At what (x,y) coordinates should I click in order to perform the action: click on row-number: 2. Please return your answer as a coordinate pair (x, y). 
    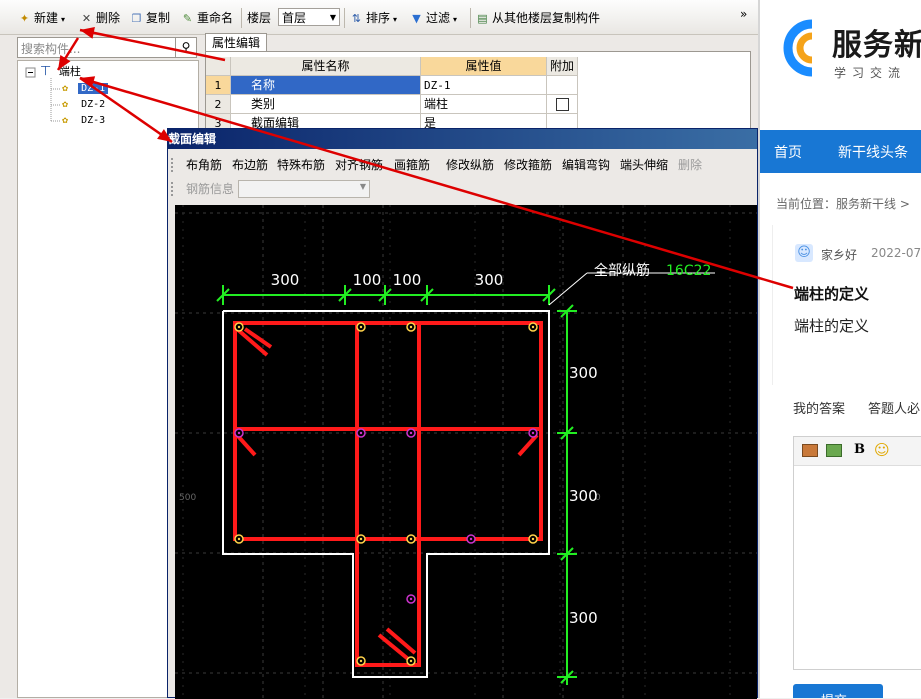
    Looking at the image, I should click on (218, 104).